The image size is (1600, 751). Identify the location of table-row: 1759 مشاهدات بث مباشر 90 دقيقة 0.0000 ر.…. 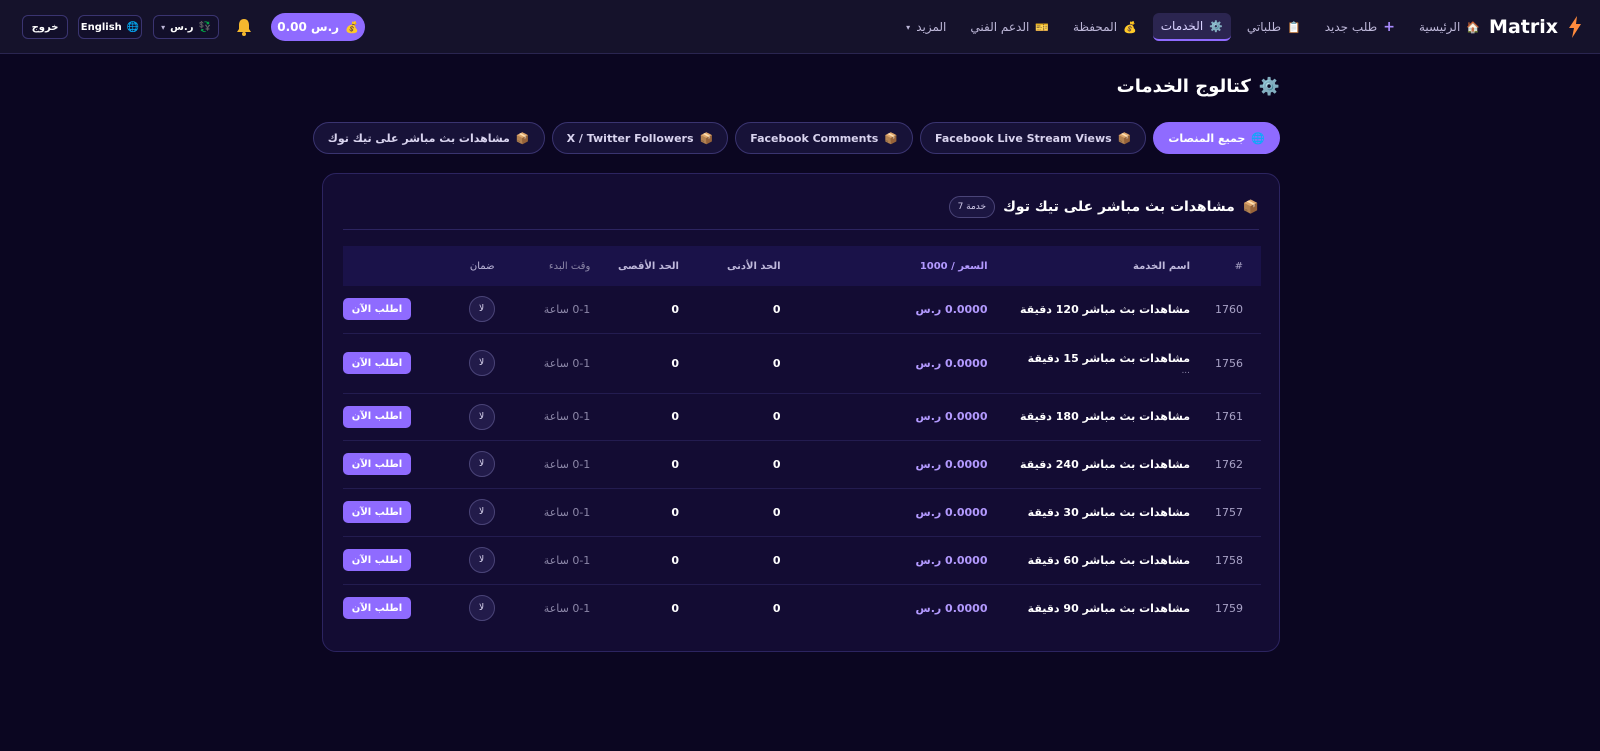
(802, 608).